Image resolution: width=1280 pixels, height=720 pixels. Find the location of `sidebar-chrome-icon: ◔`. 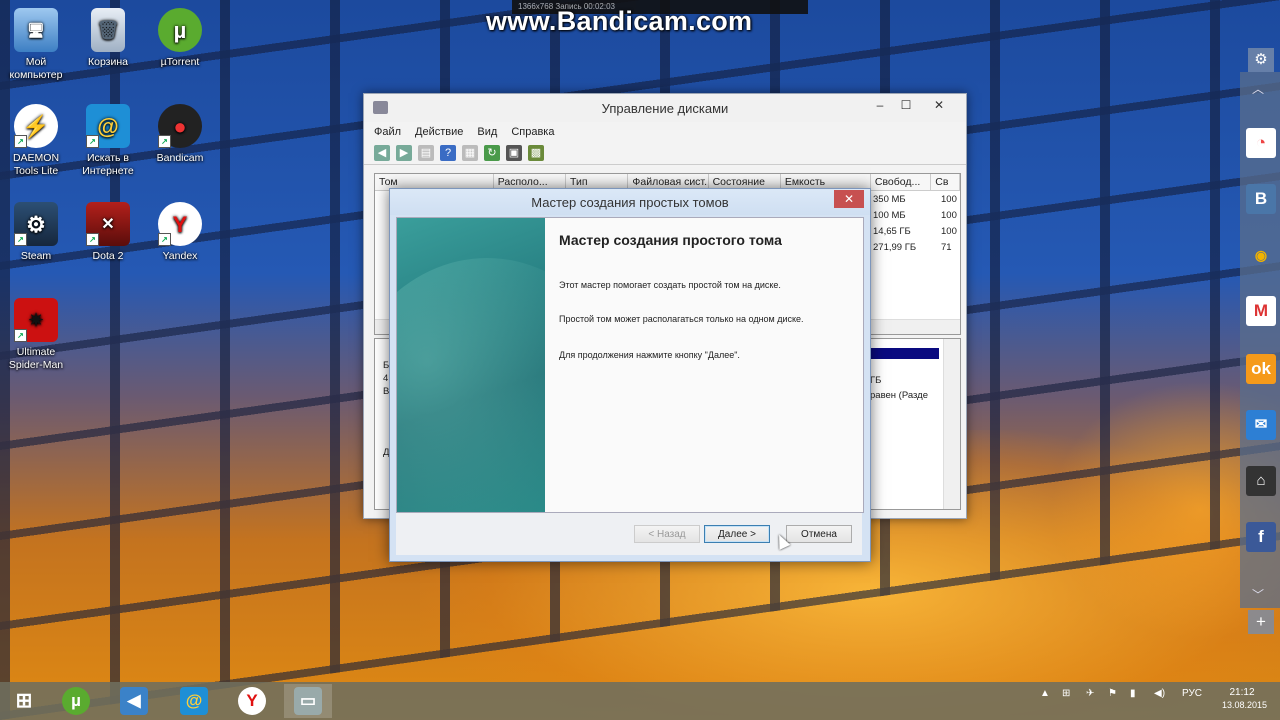

sidebar-chrome-icon: ◔ is located at coordinates (1261, 143).